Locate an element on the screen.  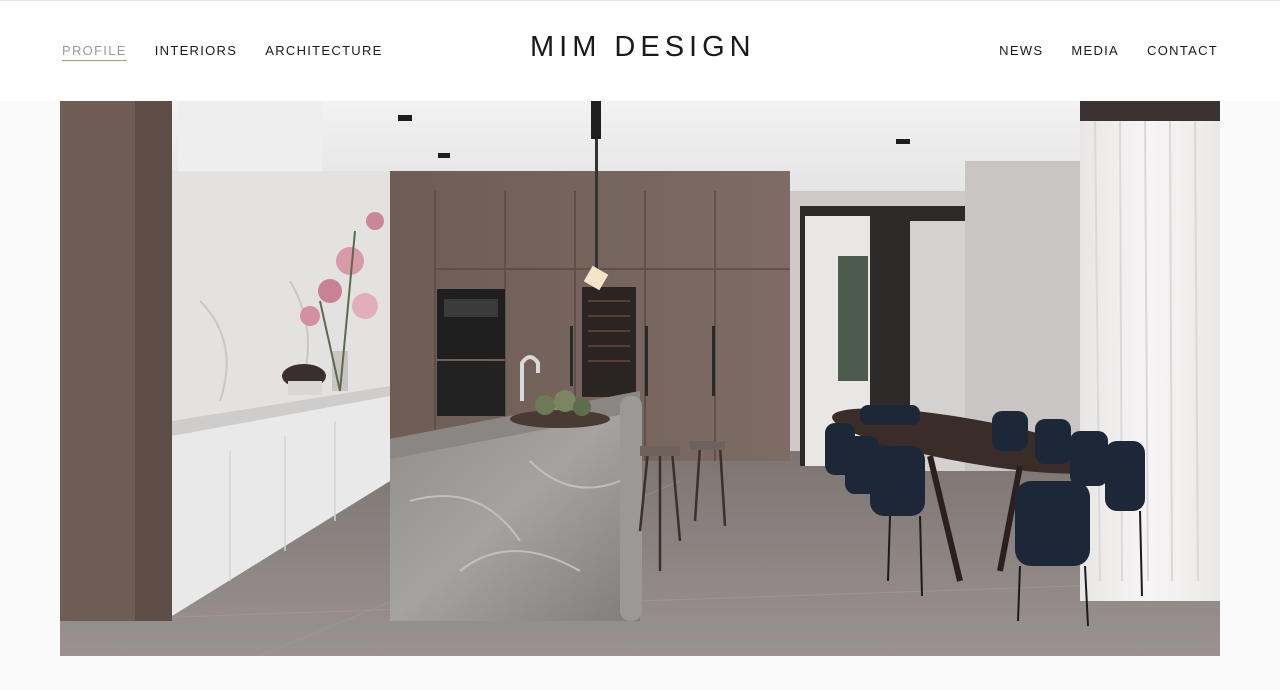
nav-link-media: MEDIA is located at coordinates (1095, 51).